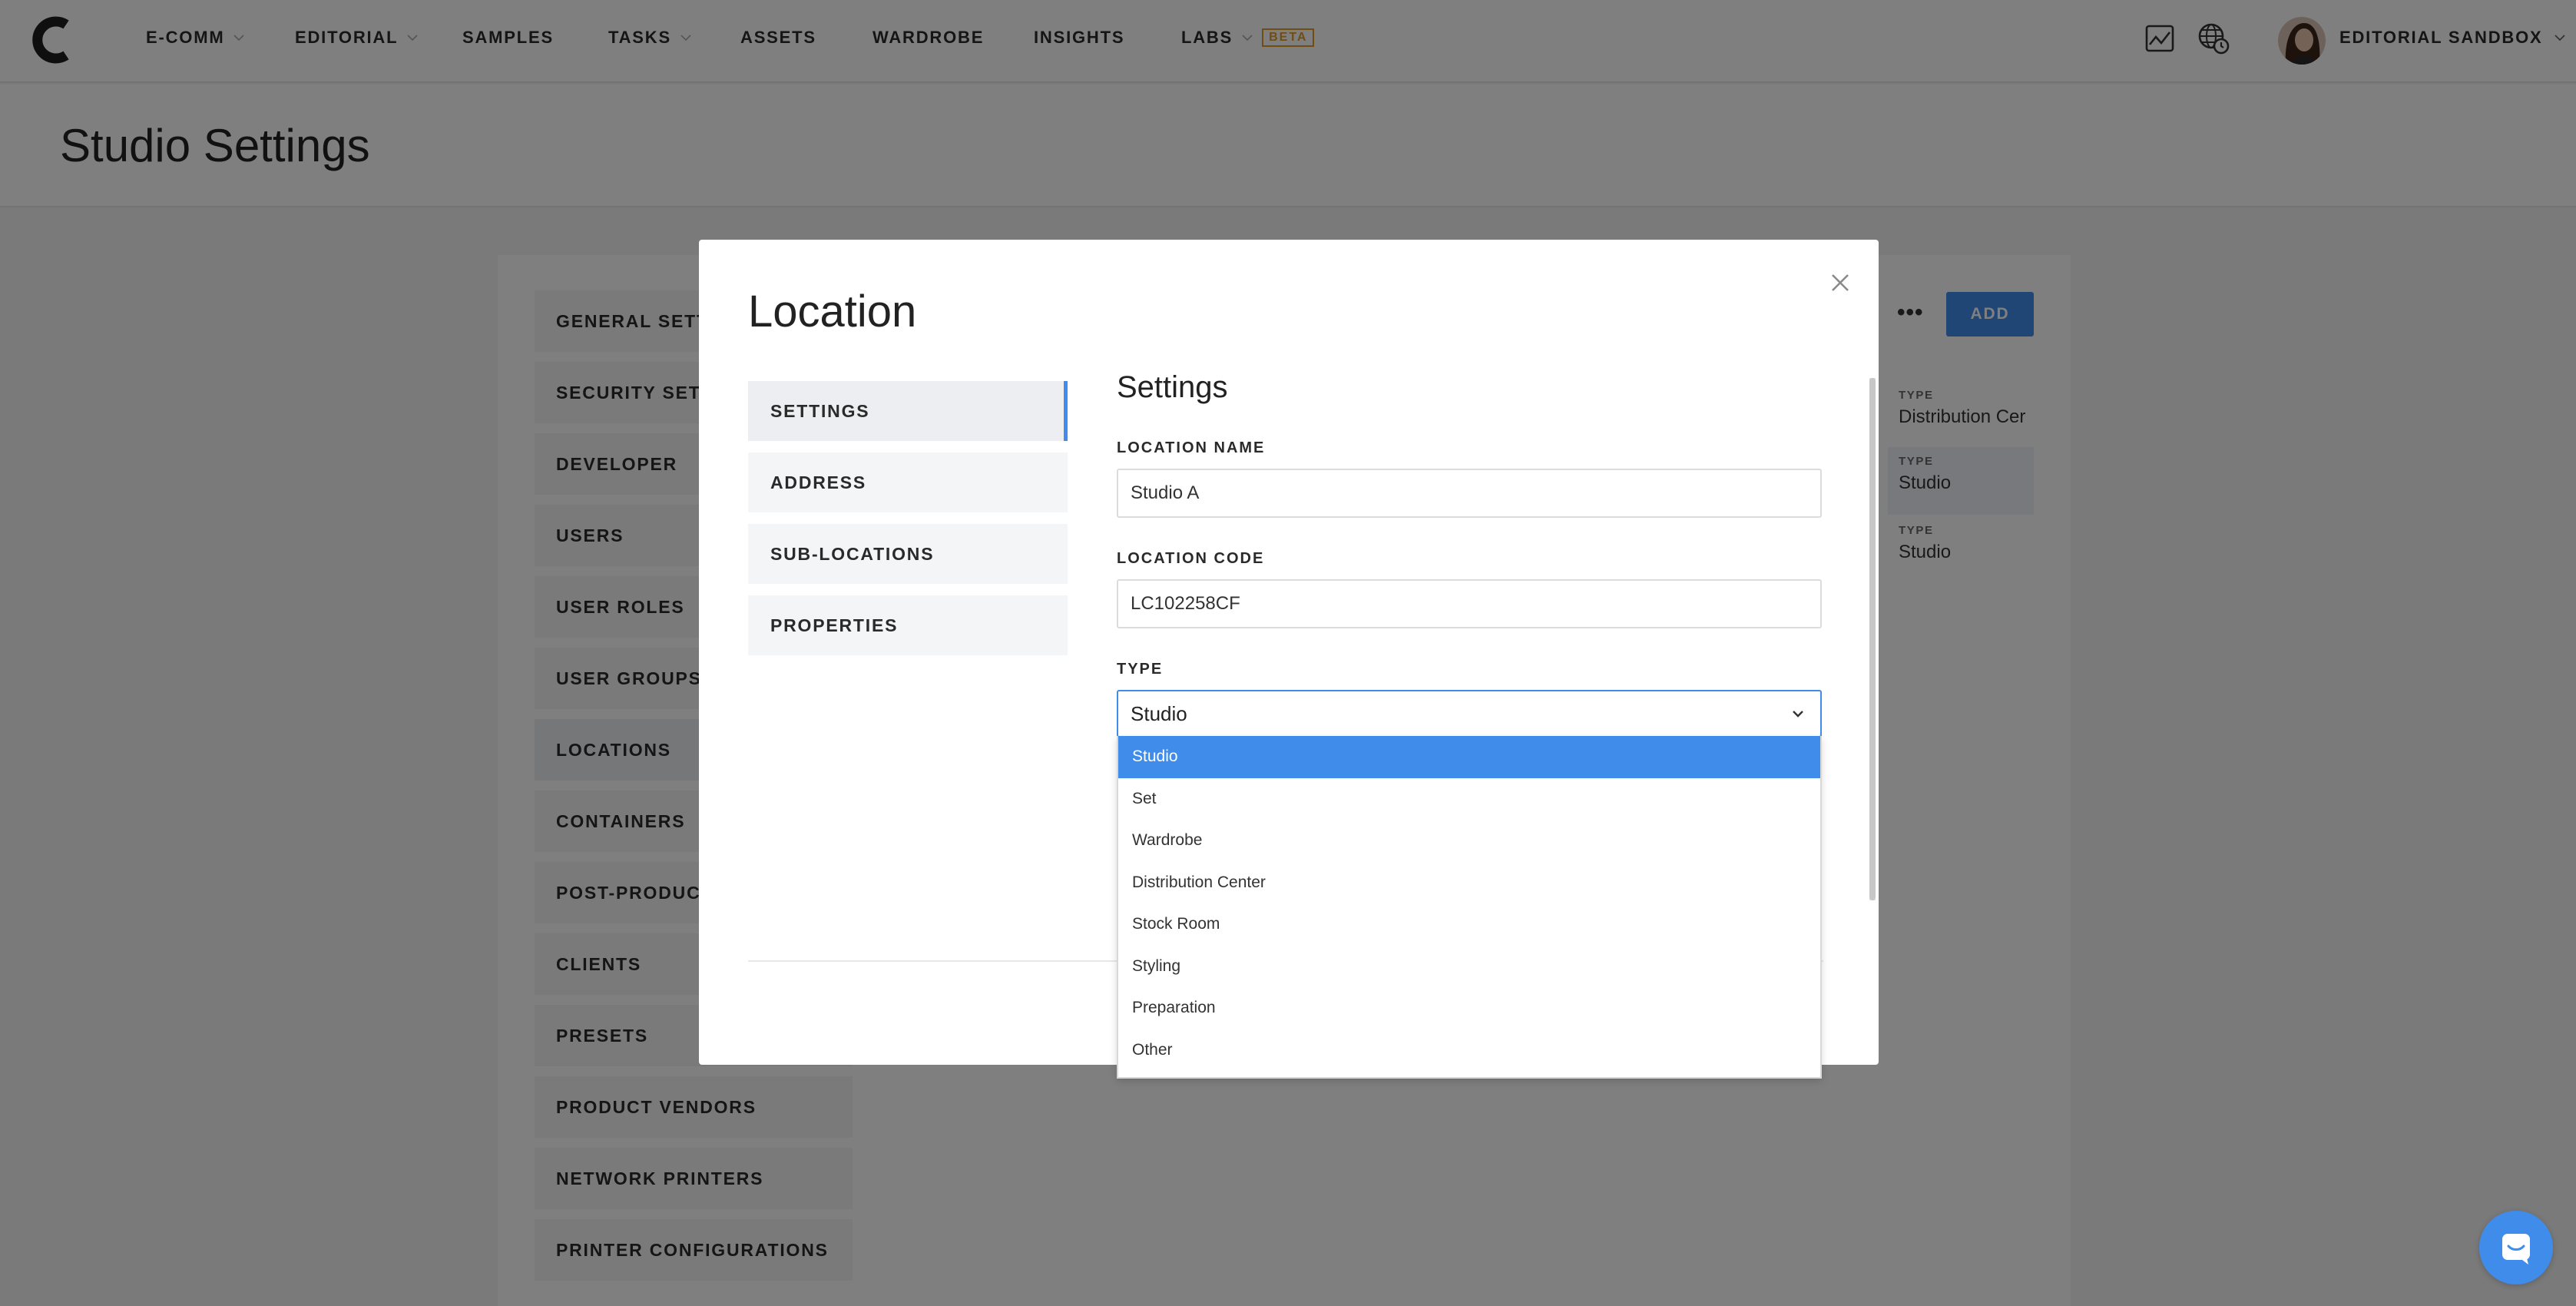 Image resolution: width=2576 pixels, height=1306 pixels. I want to click on tab-properties: PROPERTIES, so click(908, 625).